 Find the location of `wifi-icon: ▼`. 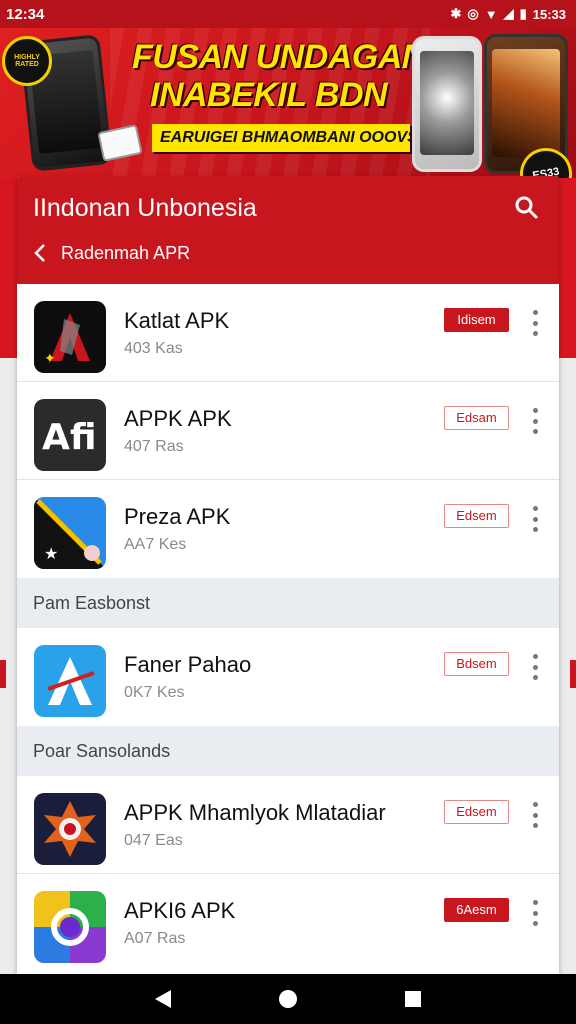

wifi-icon: ▼ is located at coordinates (491, 14).